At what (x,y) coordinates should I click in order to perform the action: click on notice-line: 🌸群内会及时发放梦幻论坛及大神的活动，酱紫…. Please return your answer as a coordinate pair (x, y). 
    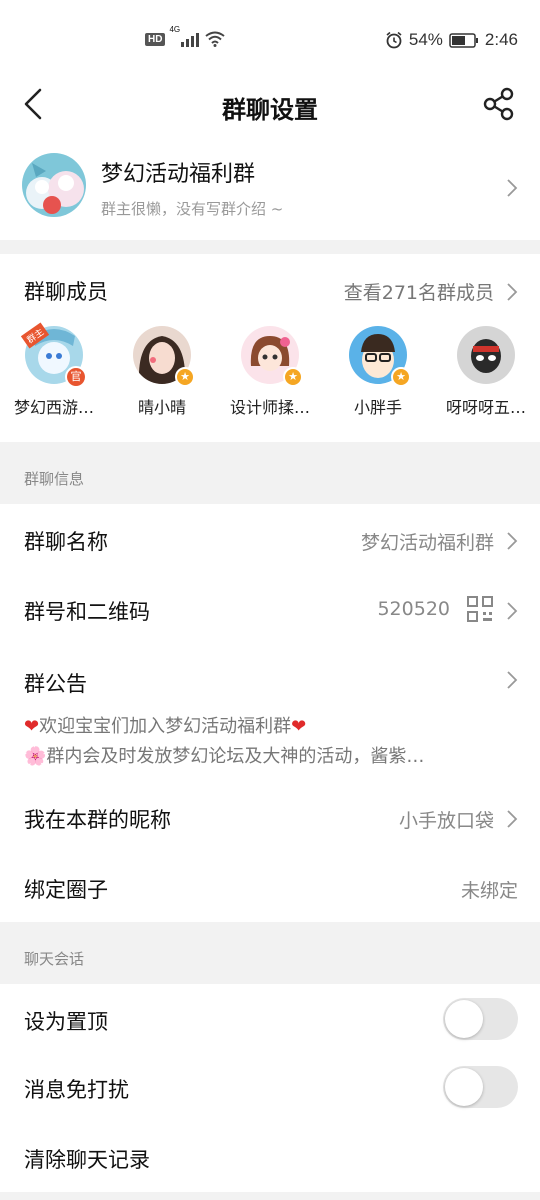
    Looking at the image, I should click on (224, 755).